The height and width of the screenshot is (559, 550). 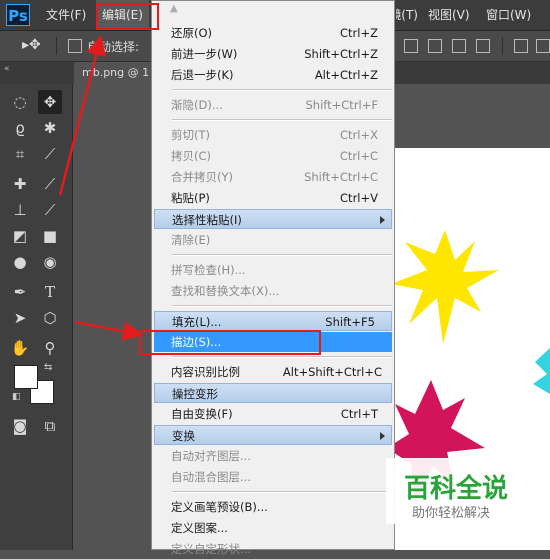 I want to click on annotation-arrows, so click(x=100, y=188).